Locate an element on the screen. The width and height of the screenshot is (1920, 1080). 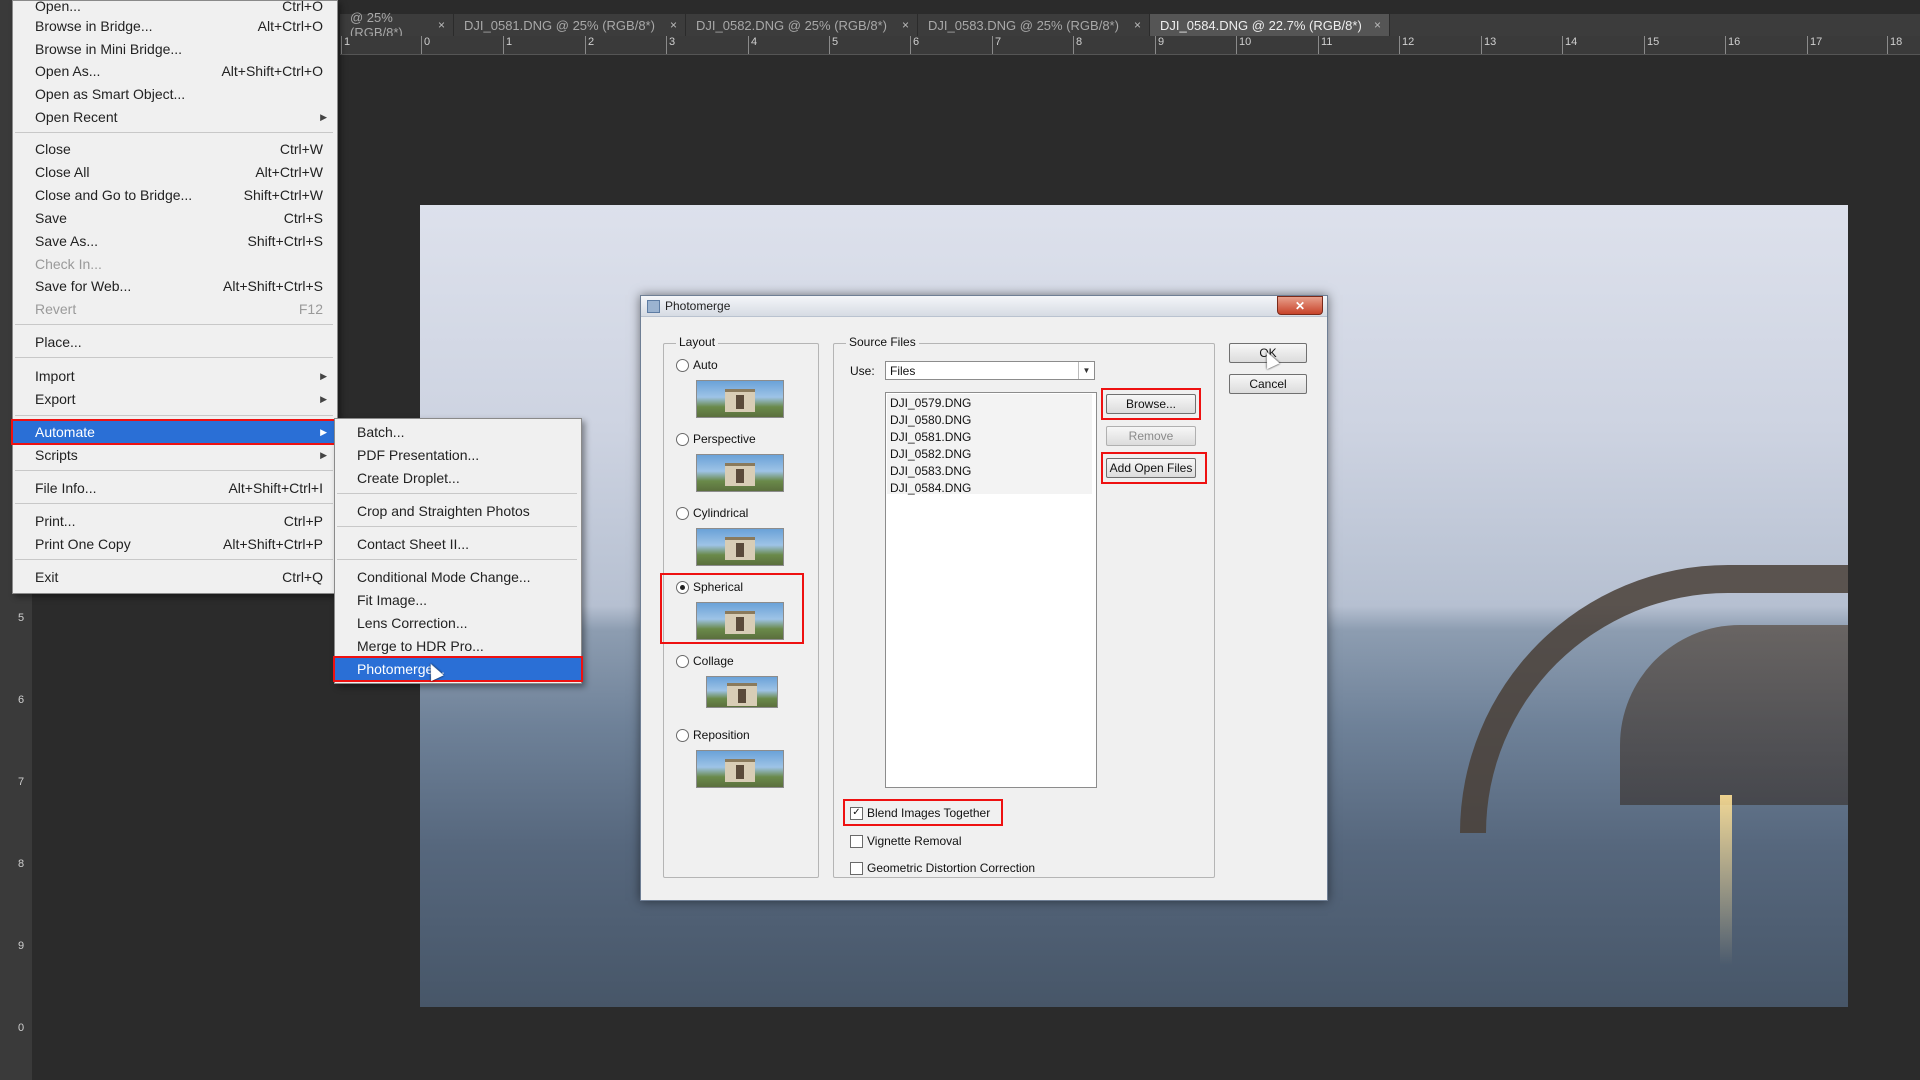
radio-perspective: Perspective is located at coordinates (716, 439).